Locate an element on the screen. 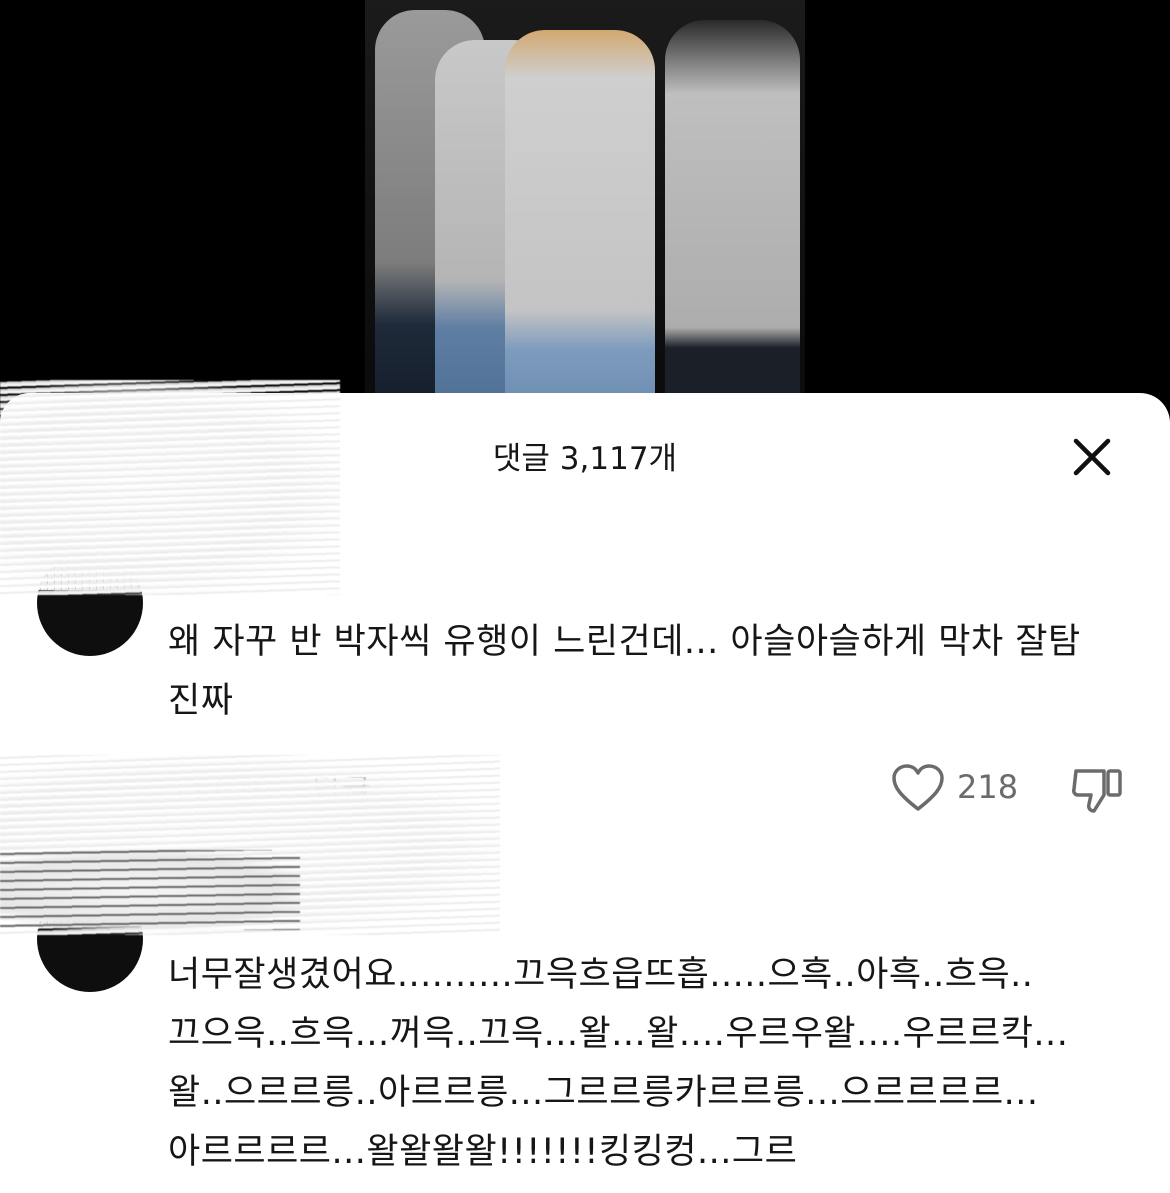 The width and height of the screenshot is (1170, 1193). close-icon is located at coordinates (1092, 457).